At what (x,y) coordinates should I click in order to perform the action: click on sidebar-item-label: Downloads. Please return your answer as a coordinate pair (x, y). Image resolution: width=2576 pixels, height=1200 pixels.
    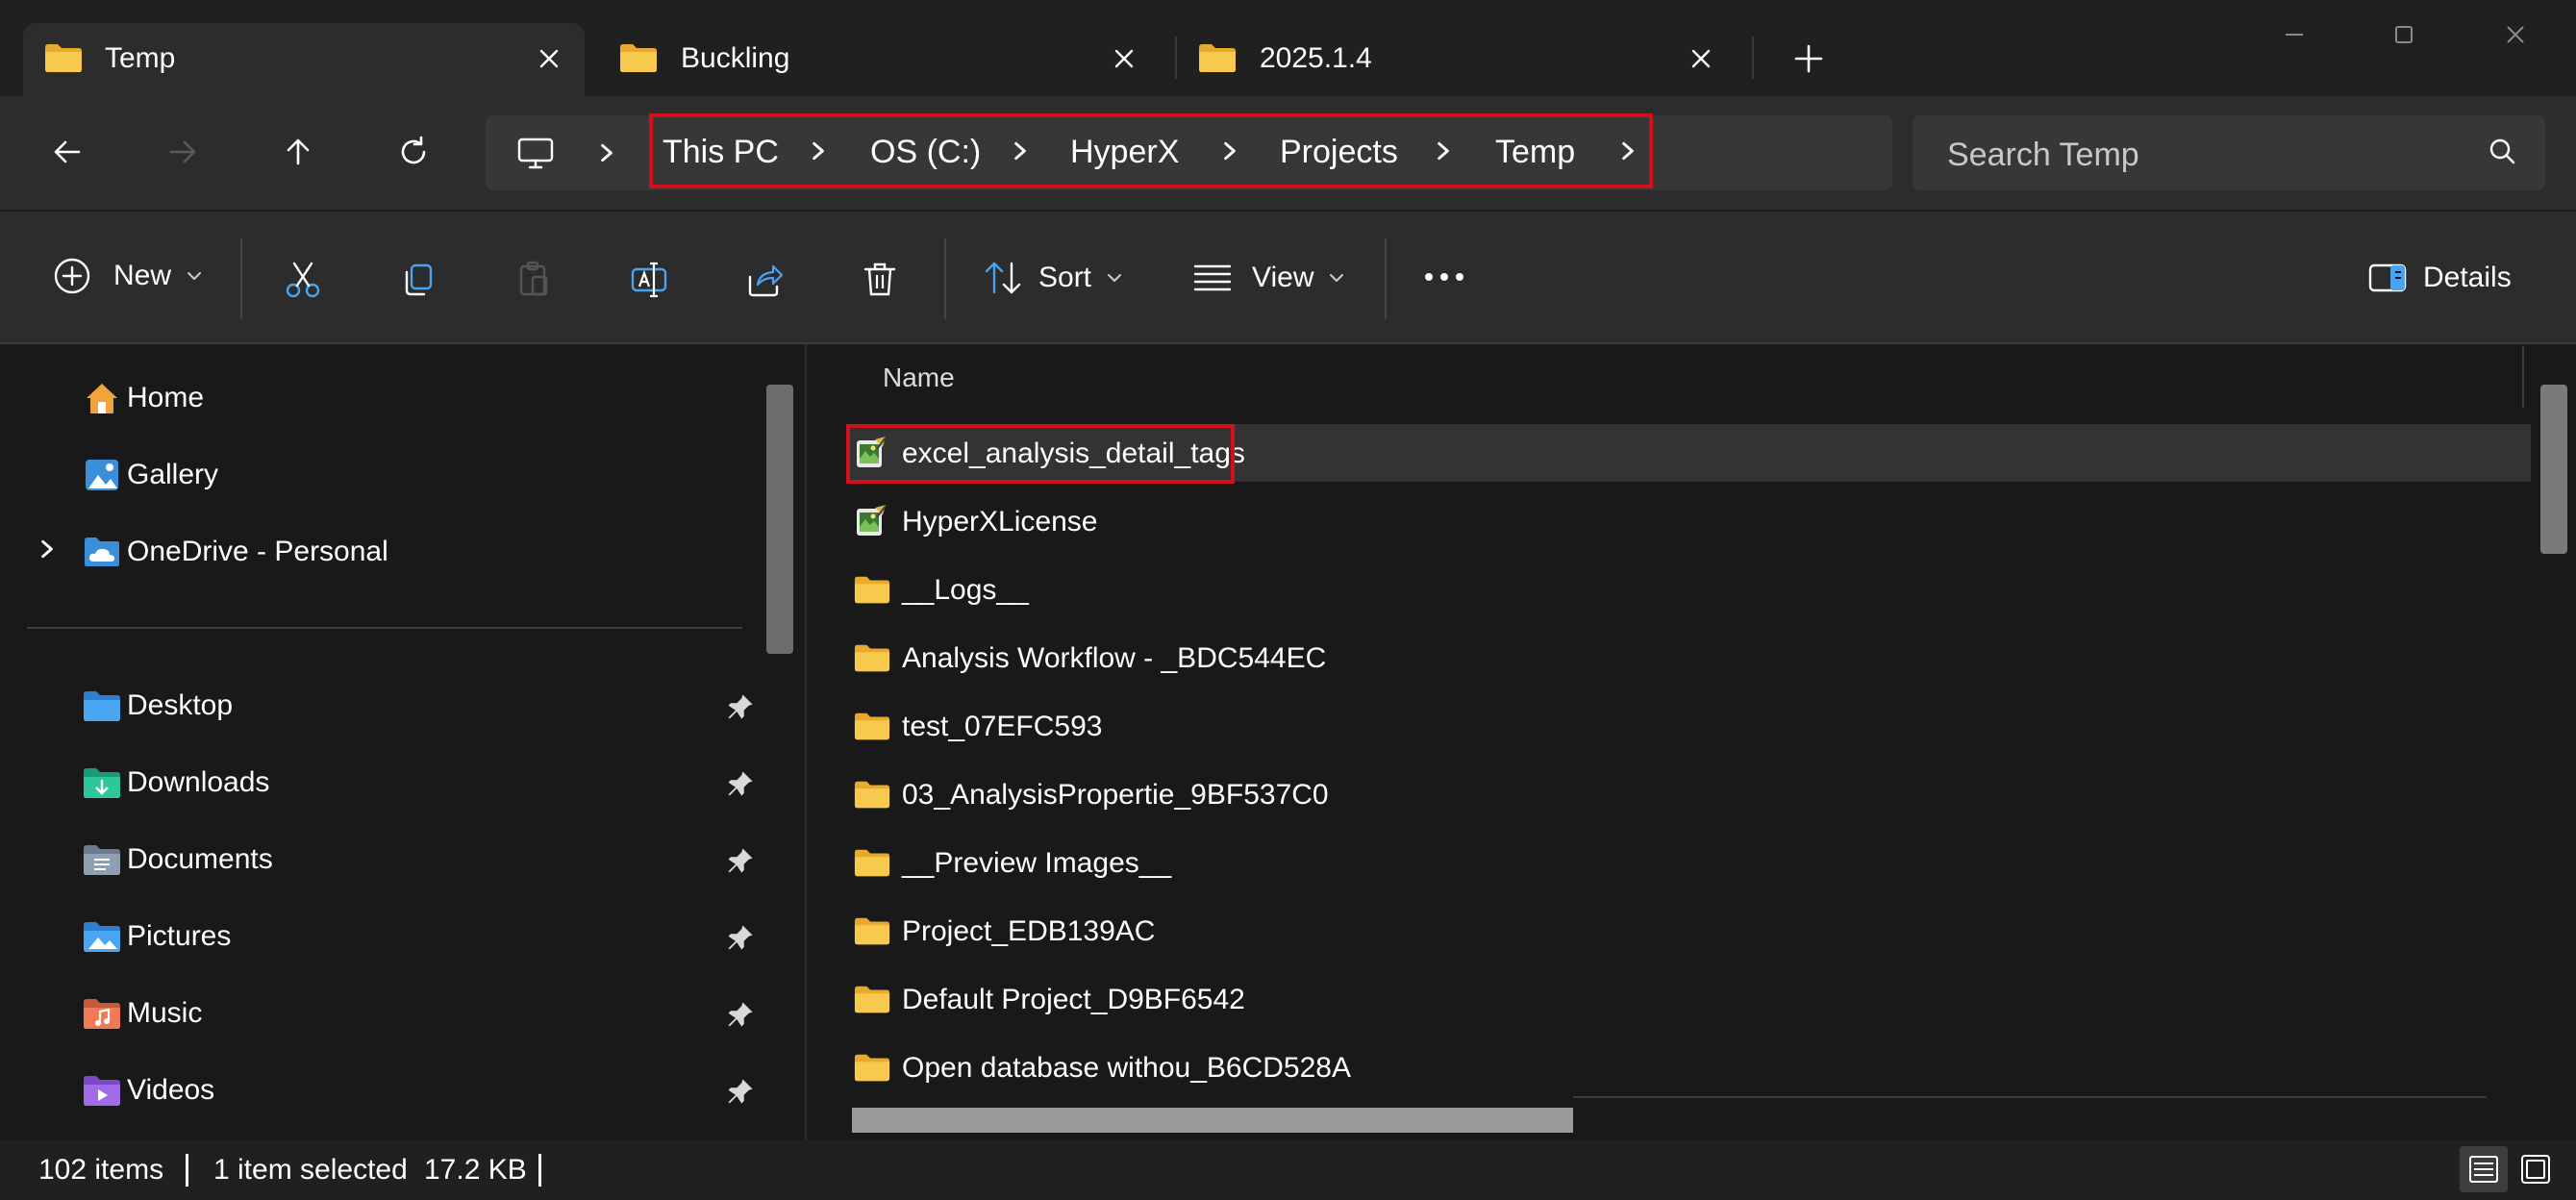
    Looking at the image, I should click on (198, 782).